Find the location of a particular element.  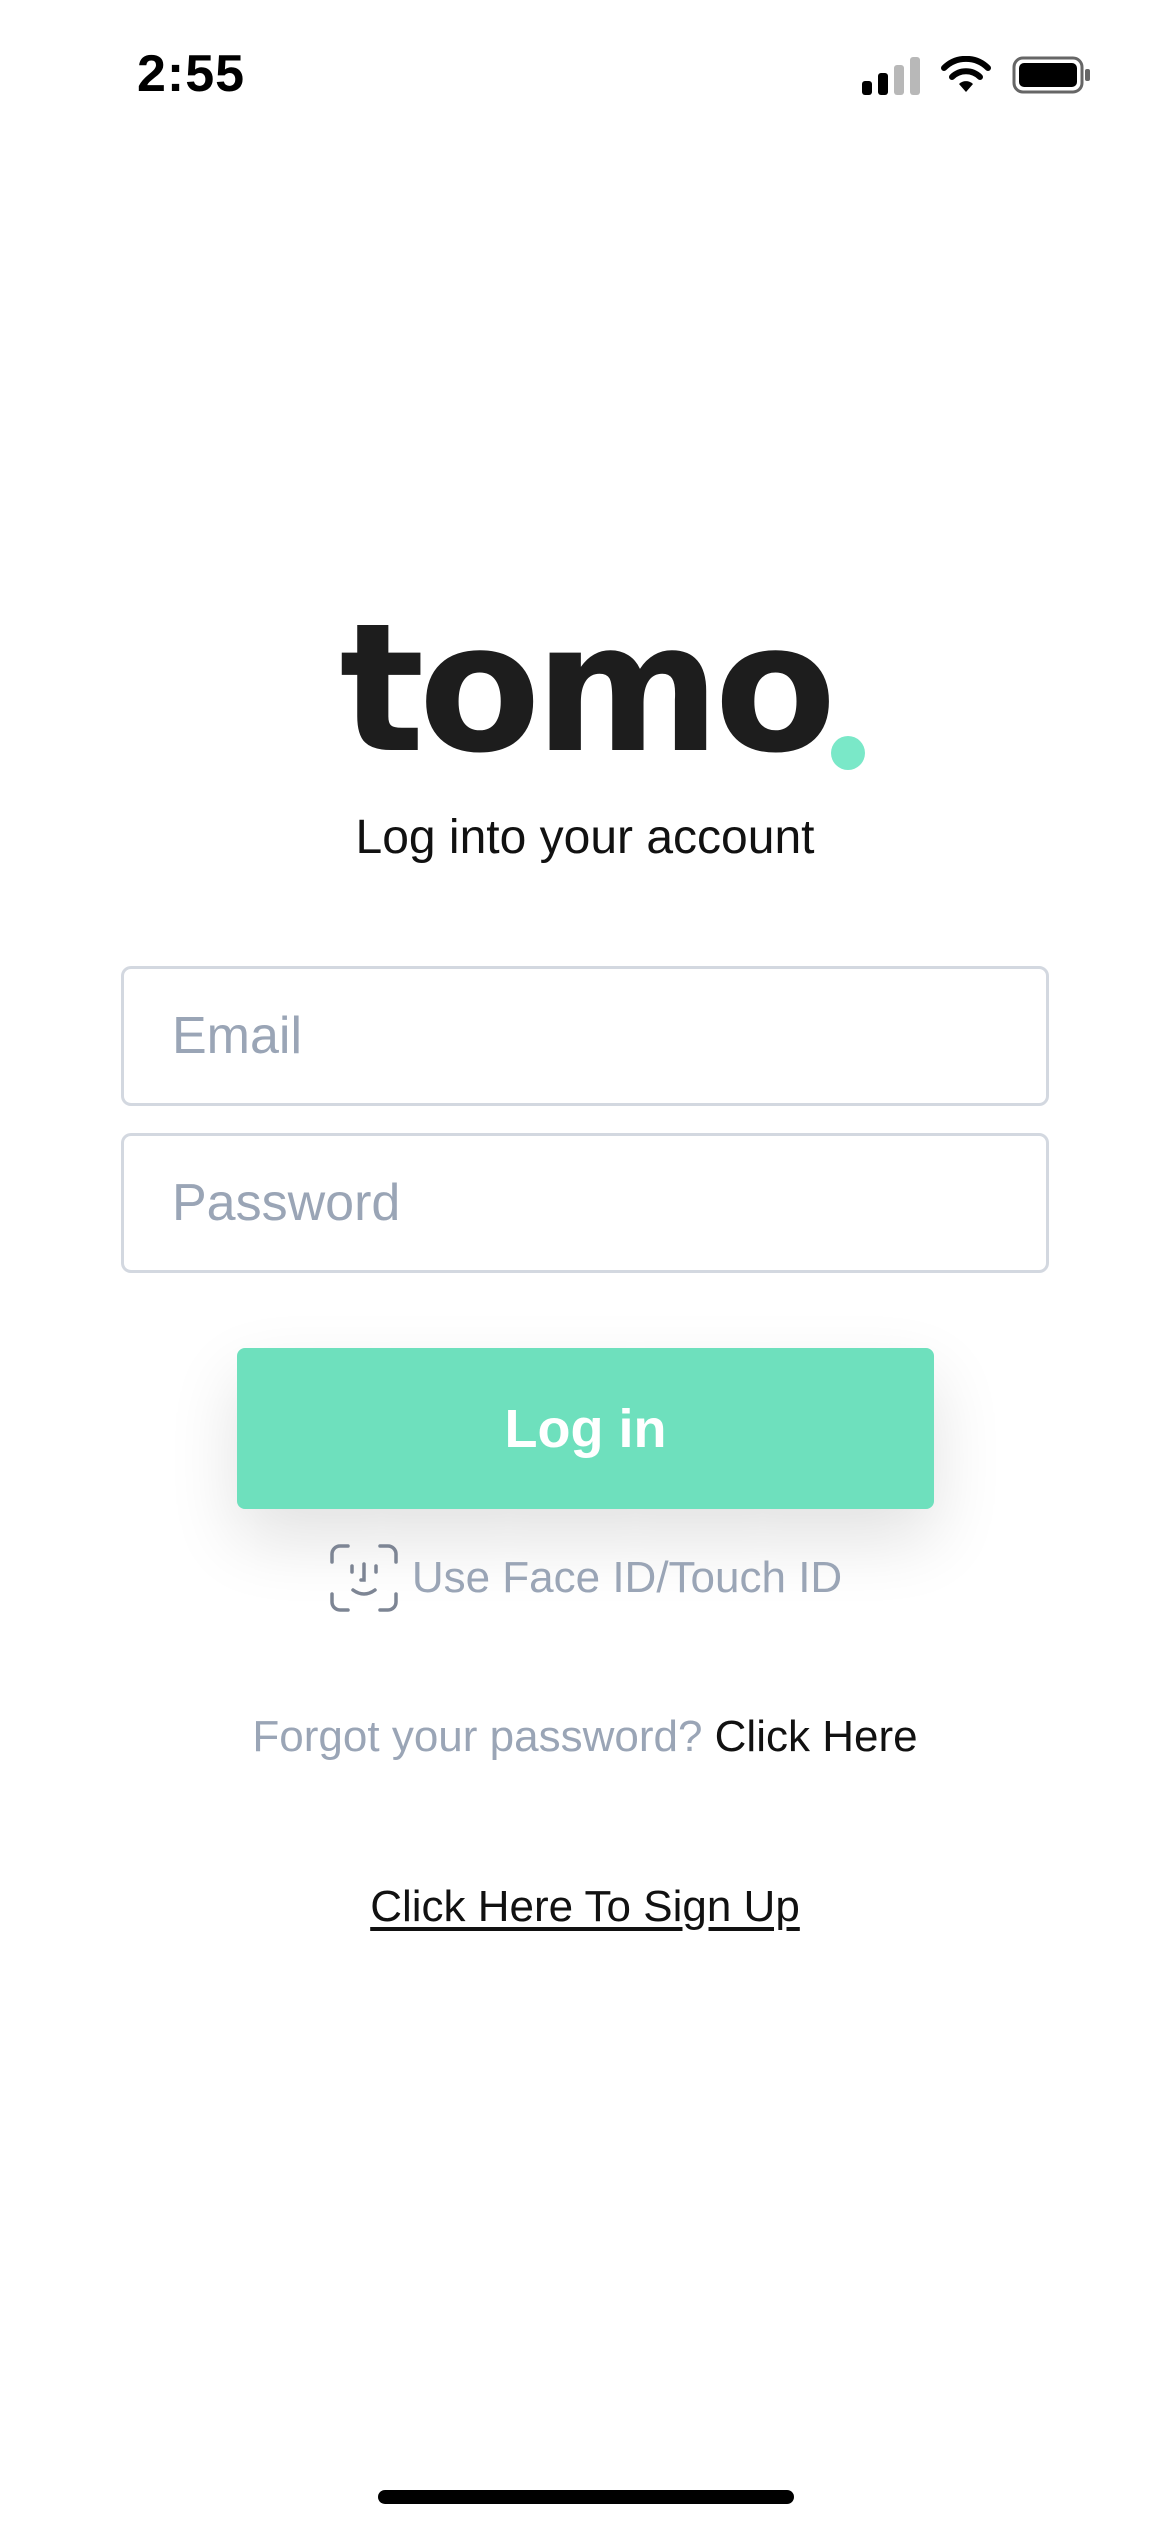

forgot-password-link: Click Here is located at coordinates (816, 1736).